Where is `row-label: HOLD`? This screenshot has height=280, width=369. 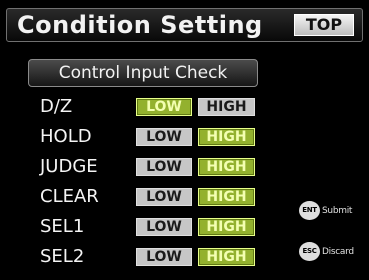 row-label: HOLD is located at coordinates (66, 136).